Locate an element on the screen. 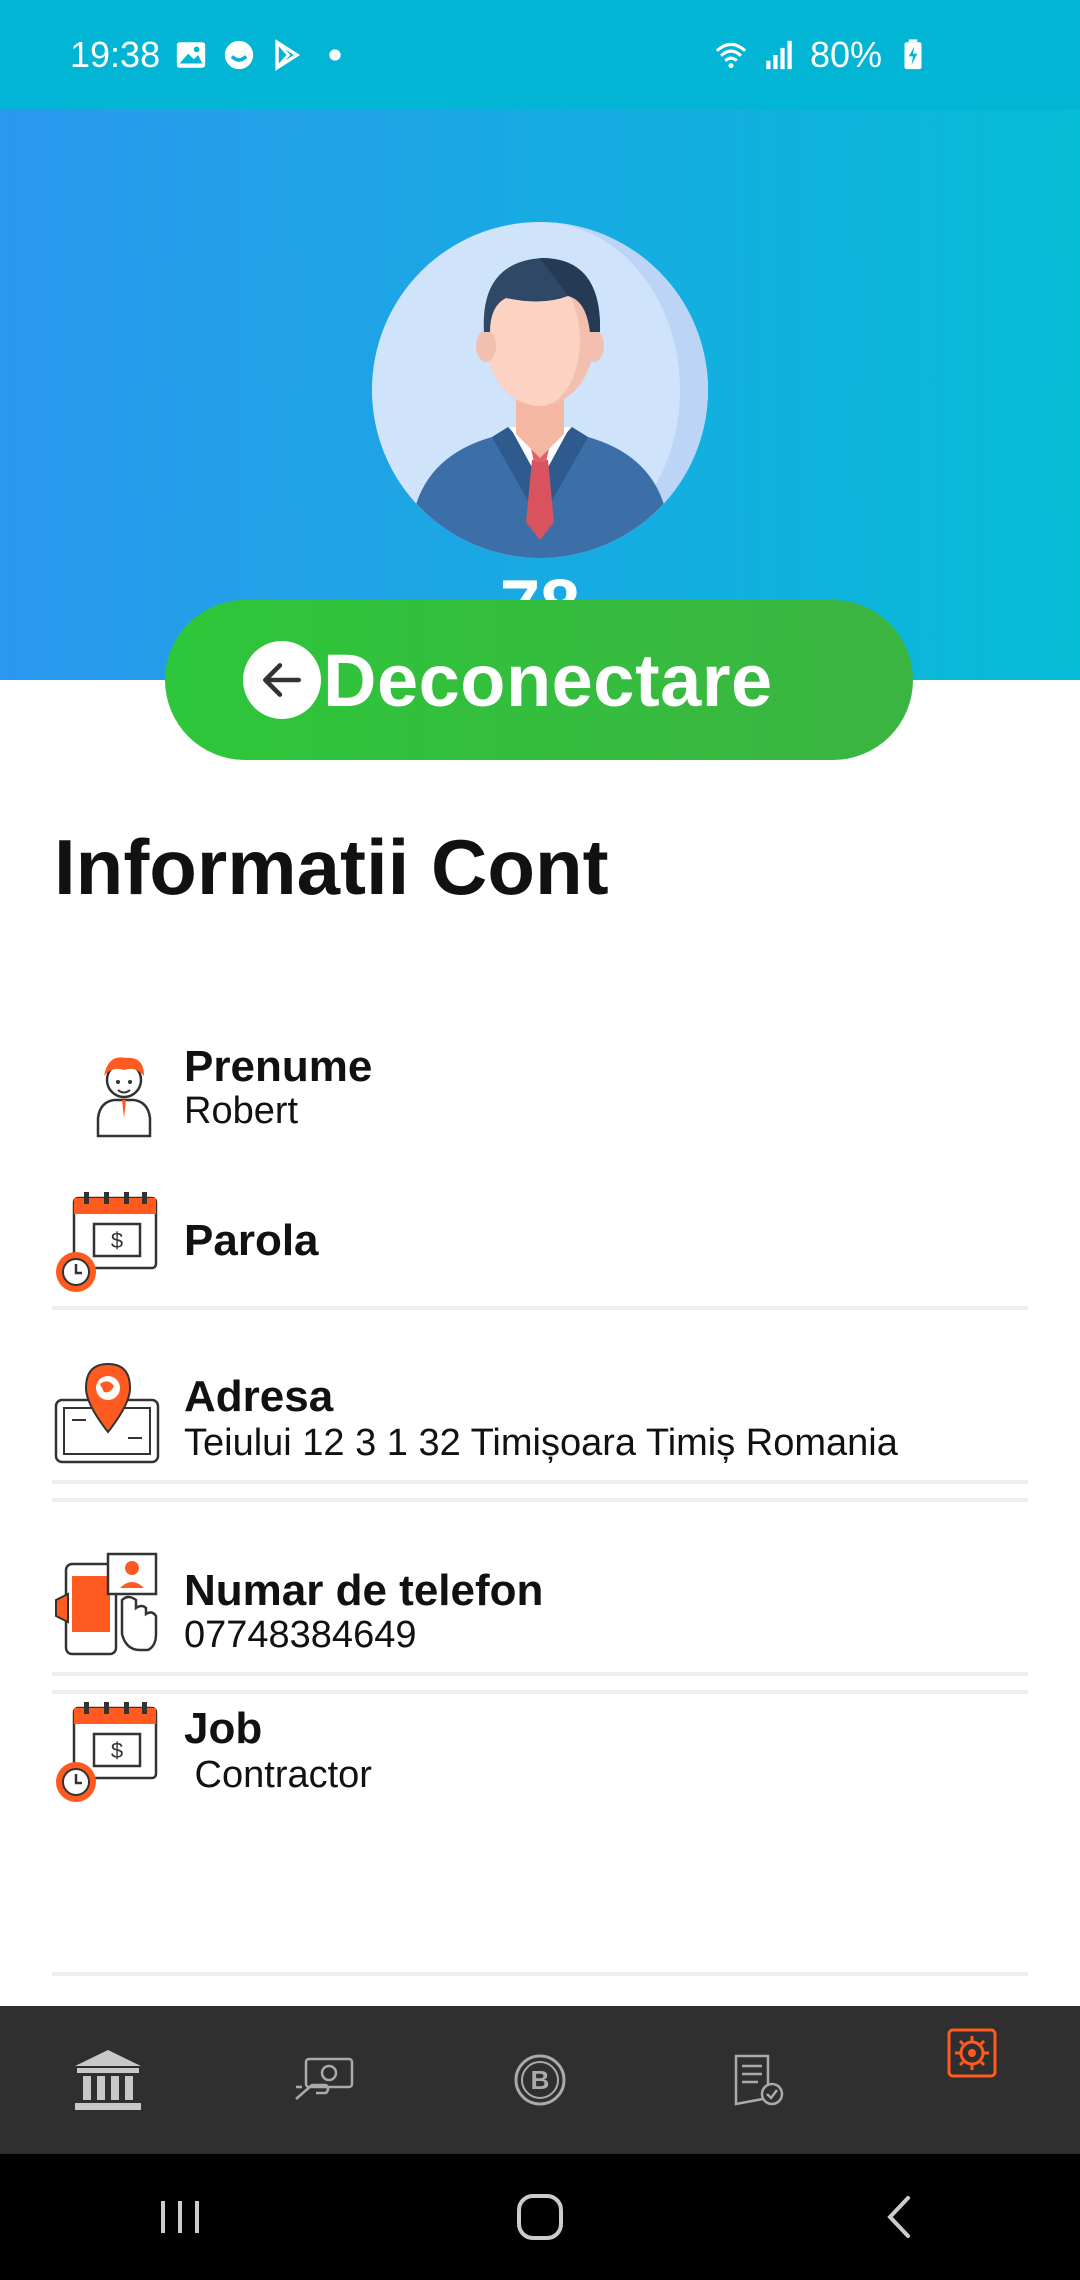 The width and height of the screenshot is (1080, 2280). back-chevron-icon is located at coordinates (898, 2217).